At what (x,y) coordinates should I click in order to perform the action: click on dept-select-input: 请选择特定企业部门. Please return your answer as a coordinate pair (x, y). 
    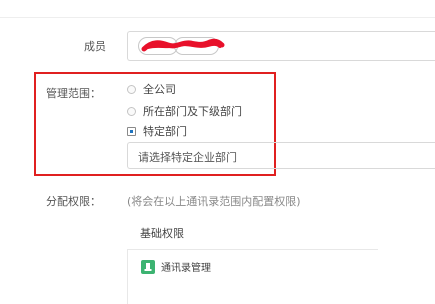
    Looking at the image, I should click on (281, 155).